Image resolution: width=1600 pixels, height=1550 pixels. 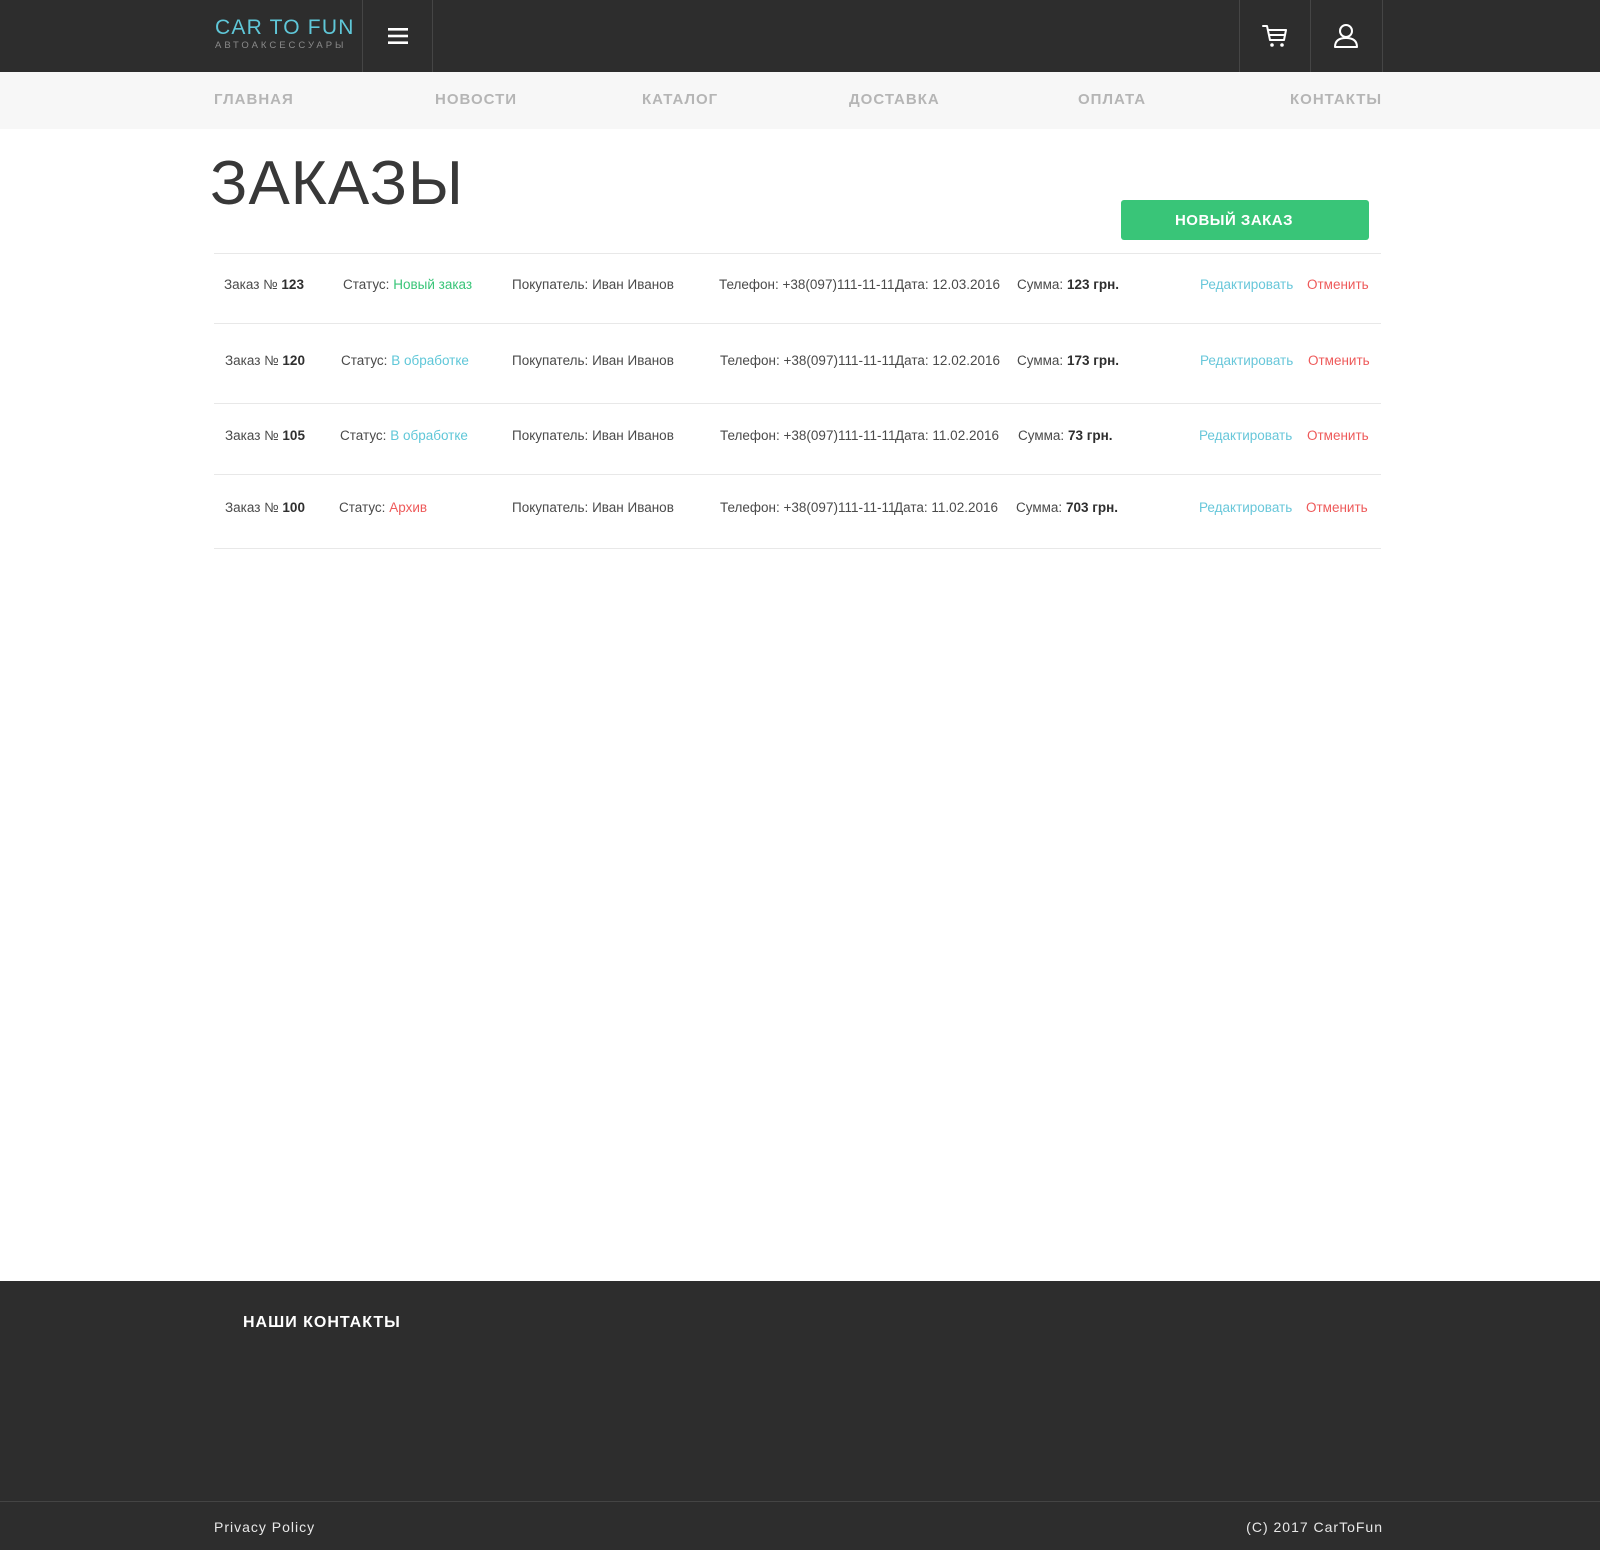 I want to click on order-sum: Сумма: 173 грн., so click(x=1068, y=360).